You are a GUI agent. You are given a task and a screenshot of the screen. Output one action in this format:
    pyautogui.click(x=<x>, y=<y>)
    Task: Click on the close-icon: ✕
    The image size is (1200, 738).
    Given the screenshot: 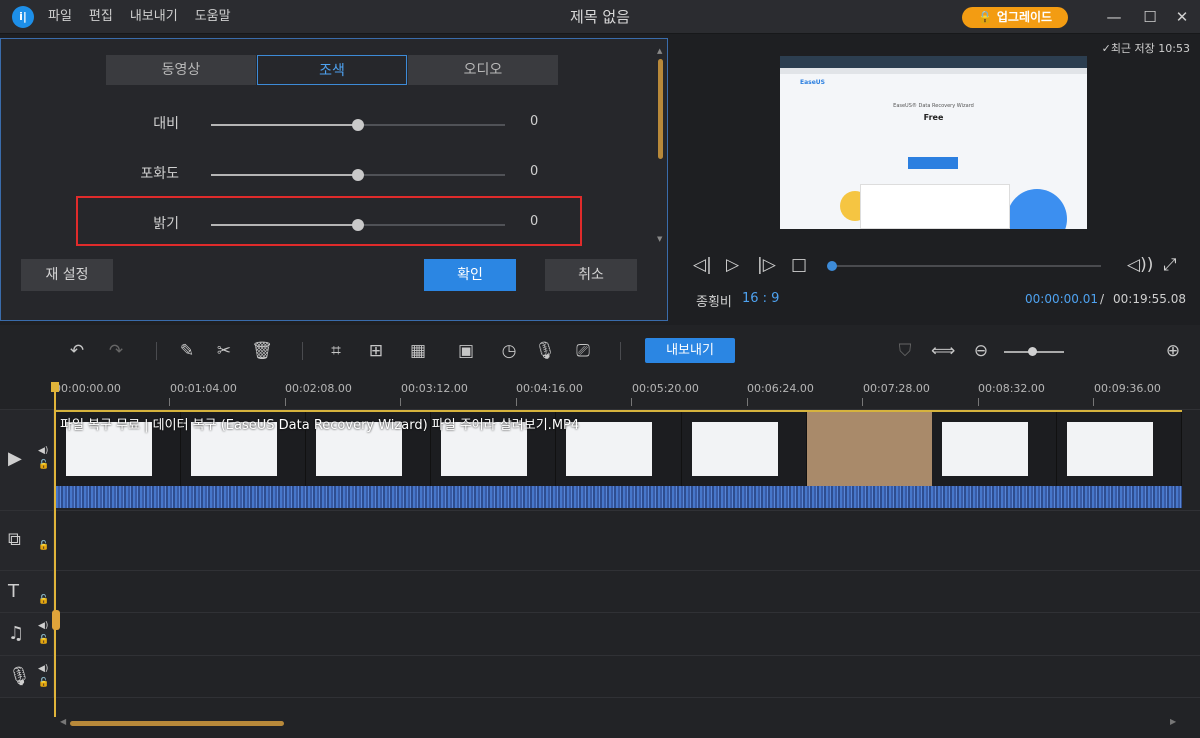 What is the action you would take?
    pyautogui.click(x=1182, y=17)
    